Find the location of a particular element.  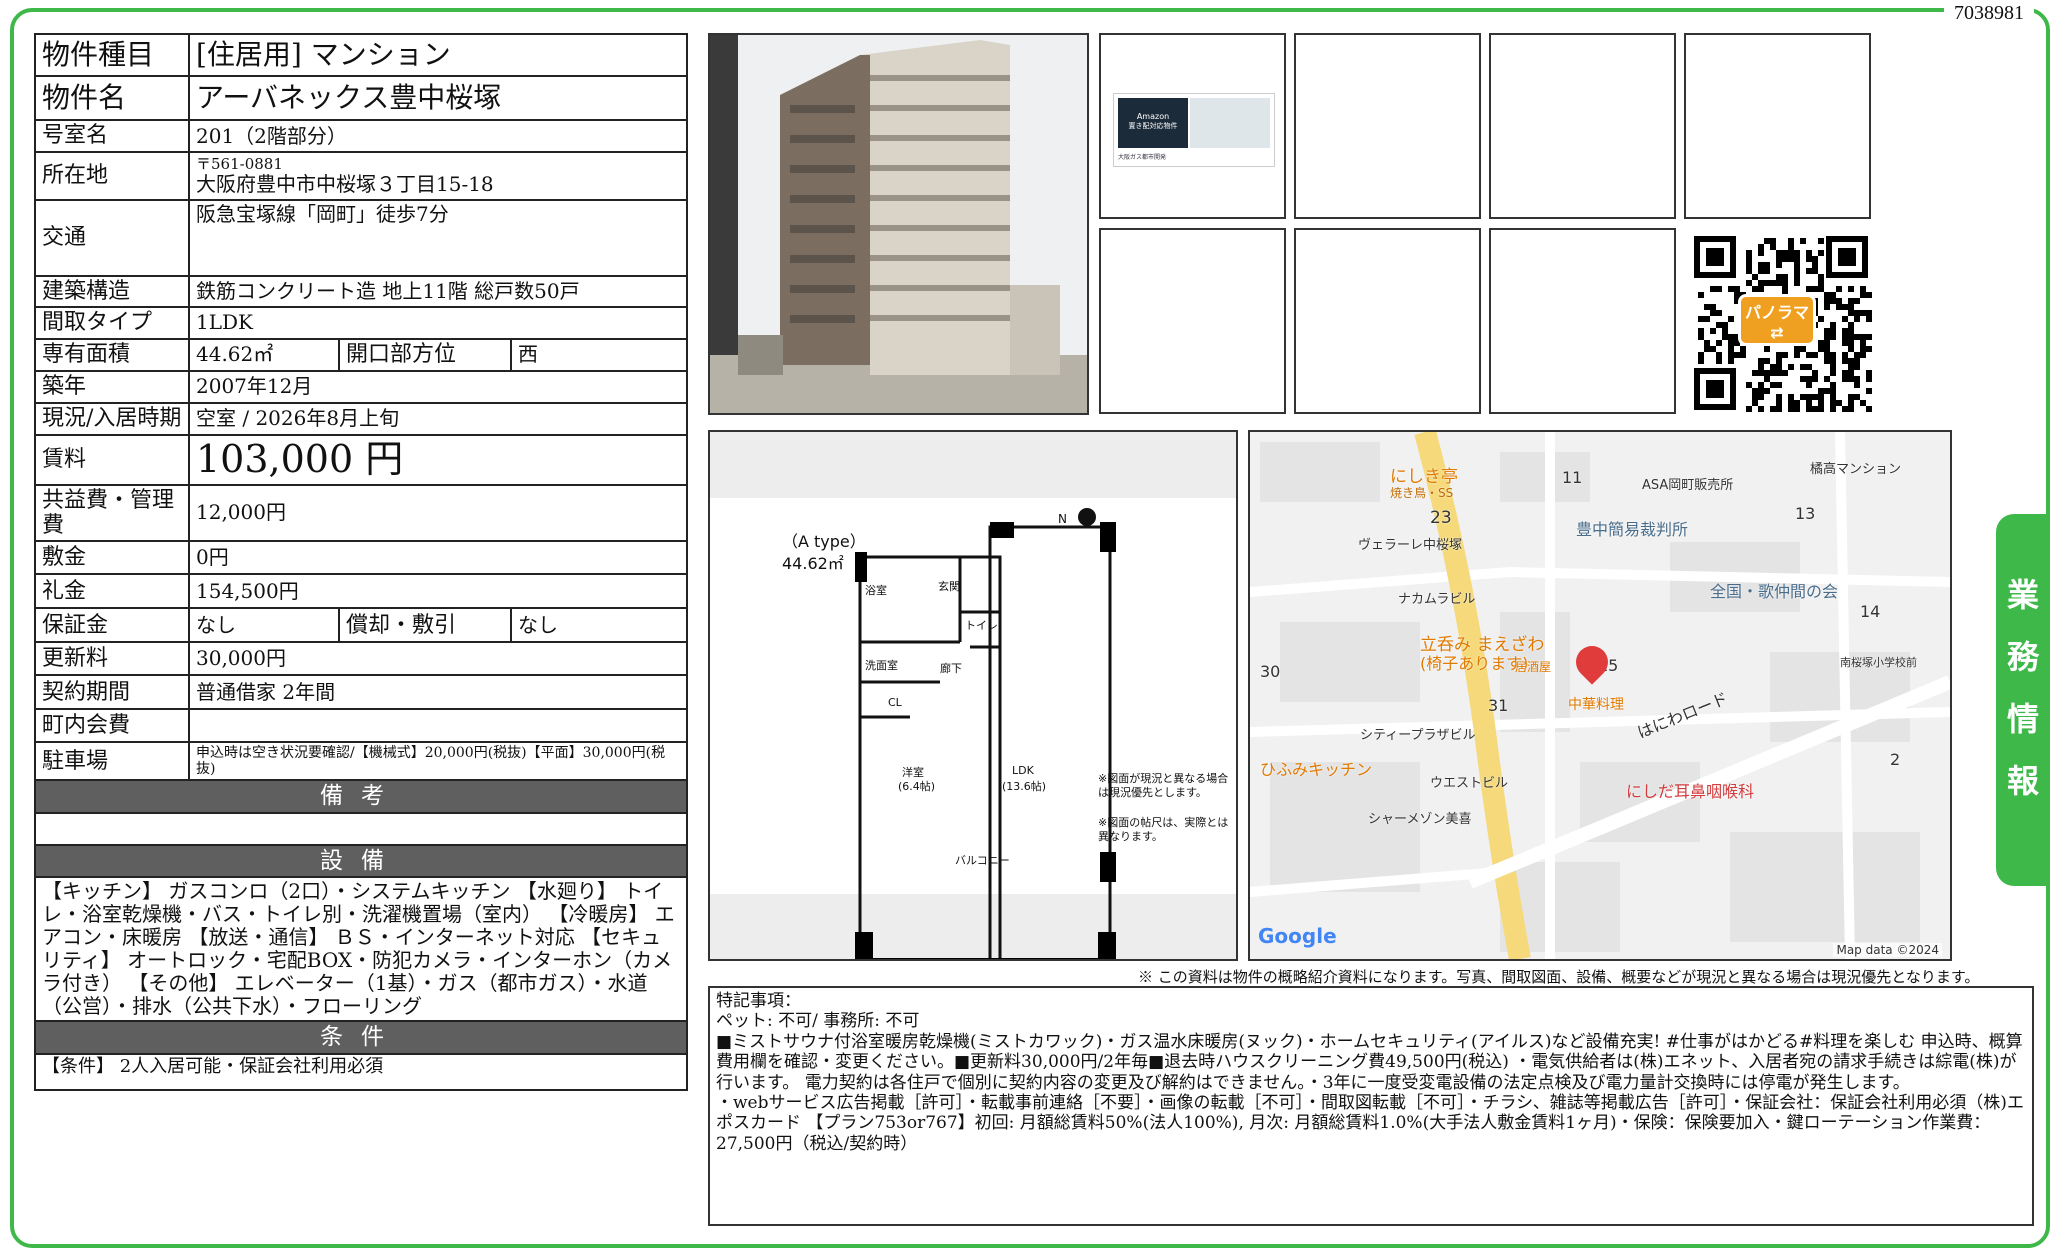

floorplan-note-1: ※図面が現況と異なる場合は現況優先とします。 is located at coordinates (1163, 785).